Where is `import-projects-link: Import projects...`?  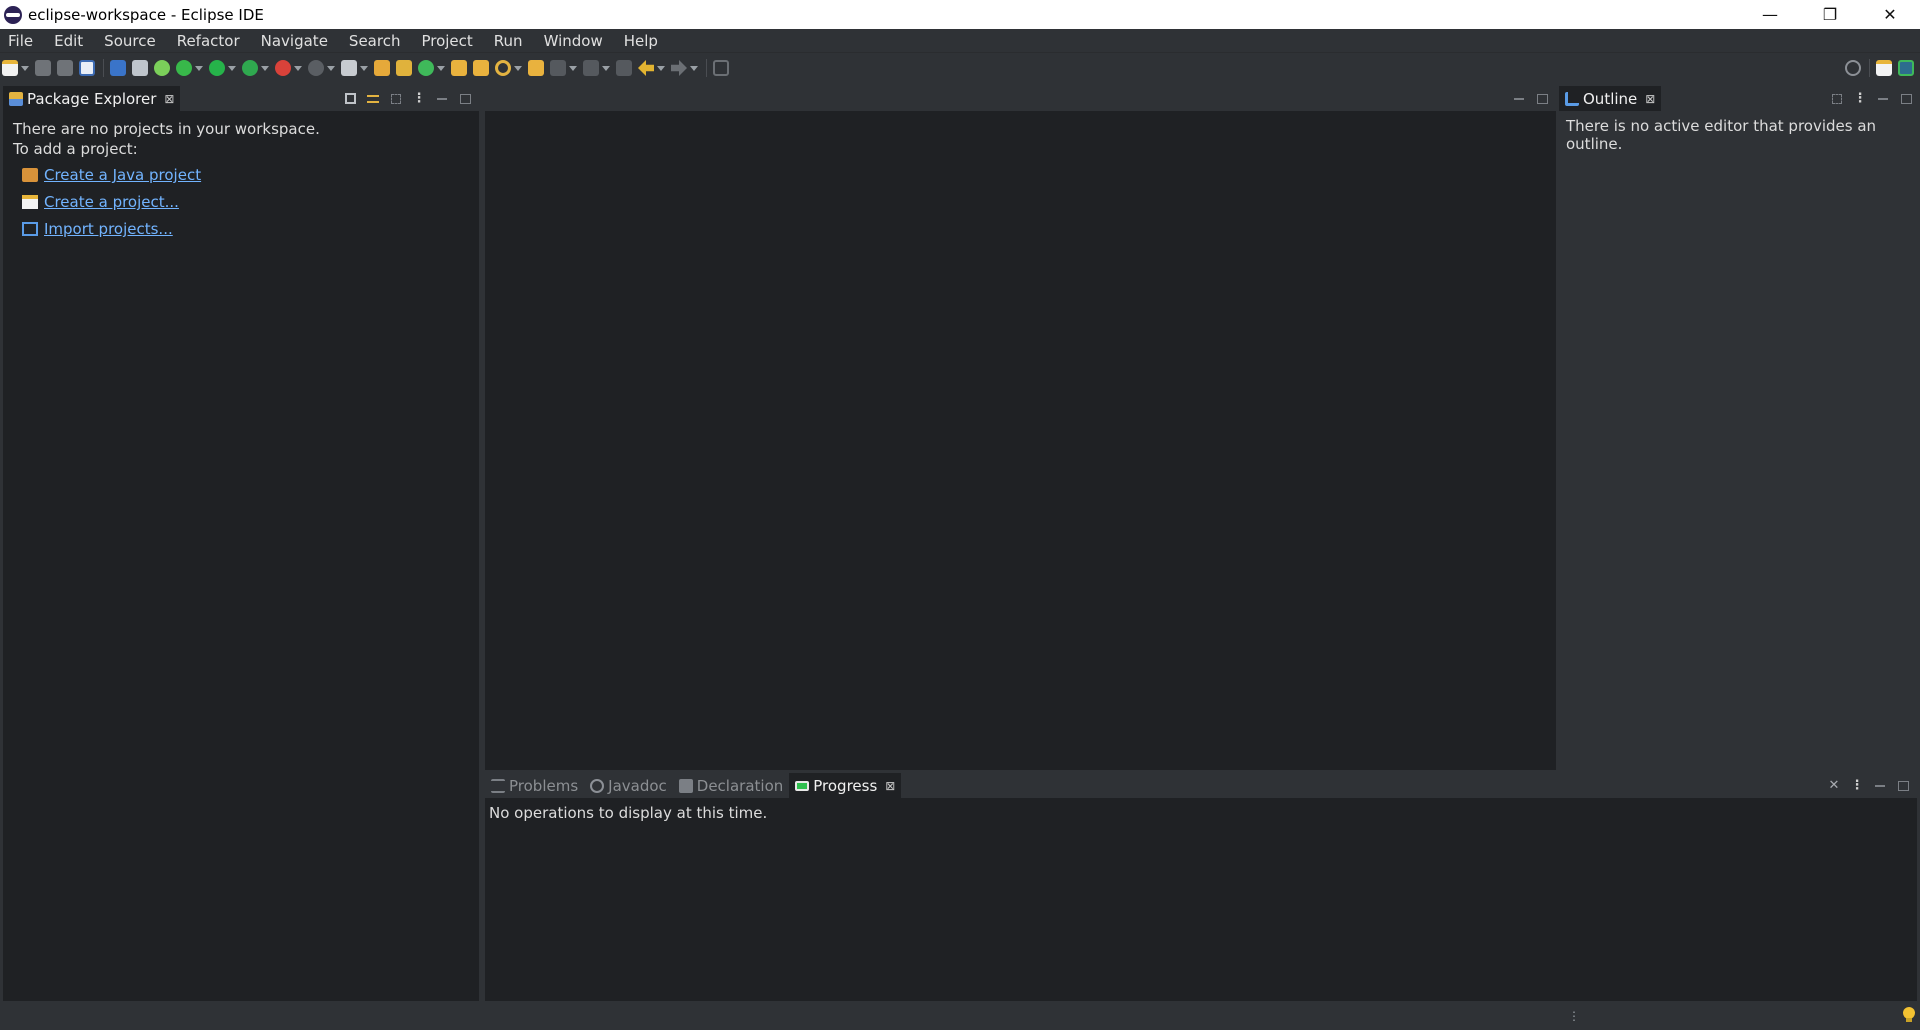 import-projects-link: Import projects... is located at coordinates (108, 229).